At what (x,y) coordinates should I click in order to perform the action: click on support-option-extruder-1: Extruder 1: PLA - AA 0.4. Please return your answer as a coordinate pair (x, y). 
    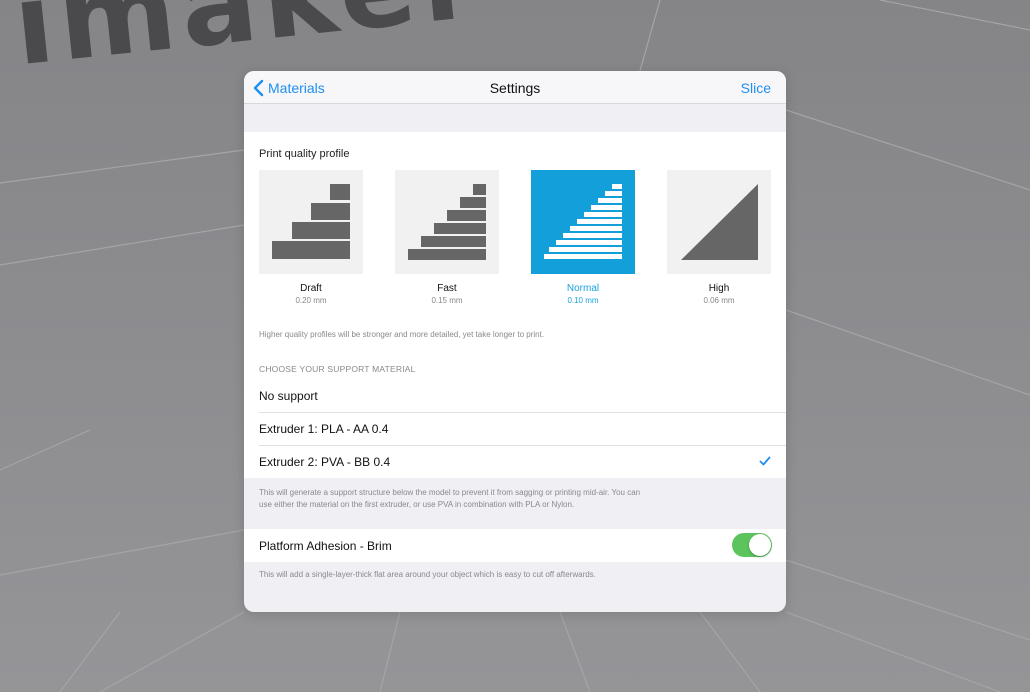
    Looking at the image, I should click on (515, 428).